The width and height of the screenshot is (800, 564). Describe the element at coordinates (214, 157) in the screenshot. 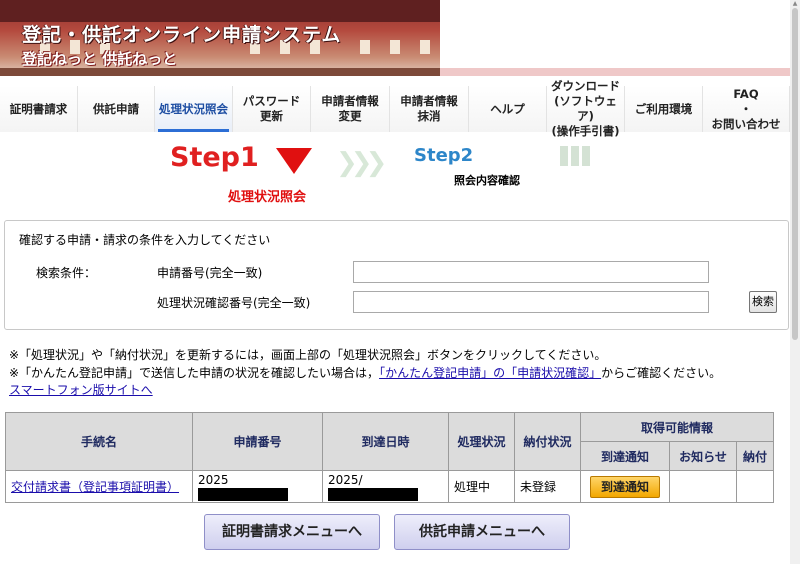

I see `step1-heading: Step1` at that location.